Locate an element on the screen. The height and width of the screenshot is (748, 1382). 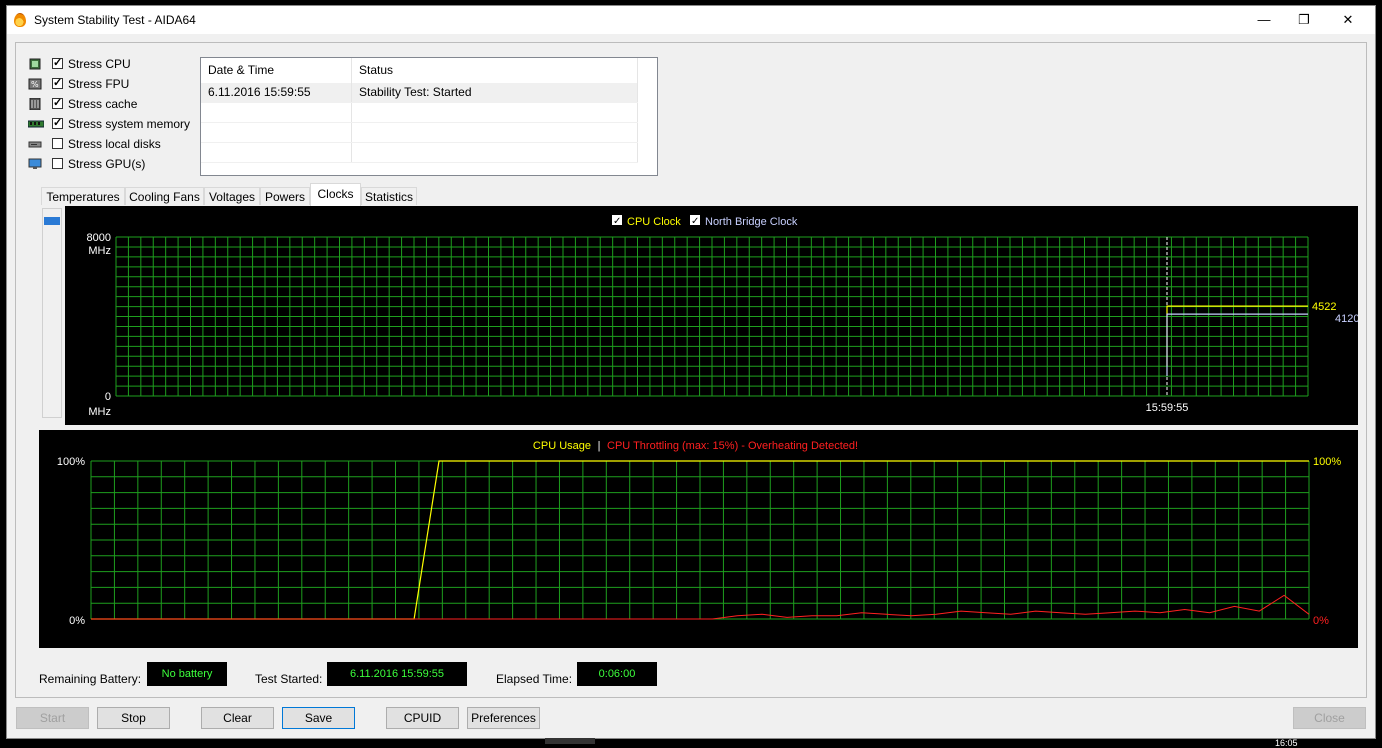
elapsed-time-value: 0:06:00 is located at coordinates (617, 674).